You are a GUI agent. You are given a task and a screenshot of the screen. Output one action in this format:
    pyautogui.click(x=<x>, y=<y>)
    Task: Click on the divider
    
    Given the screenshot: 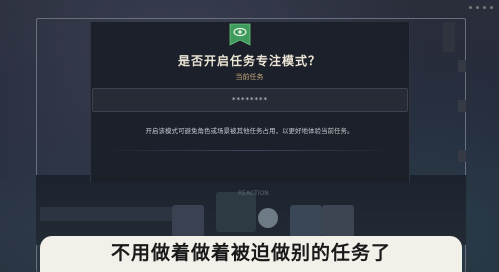 What is the action you would take?
    pyautogui.click(x=250, y=150)
    